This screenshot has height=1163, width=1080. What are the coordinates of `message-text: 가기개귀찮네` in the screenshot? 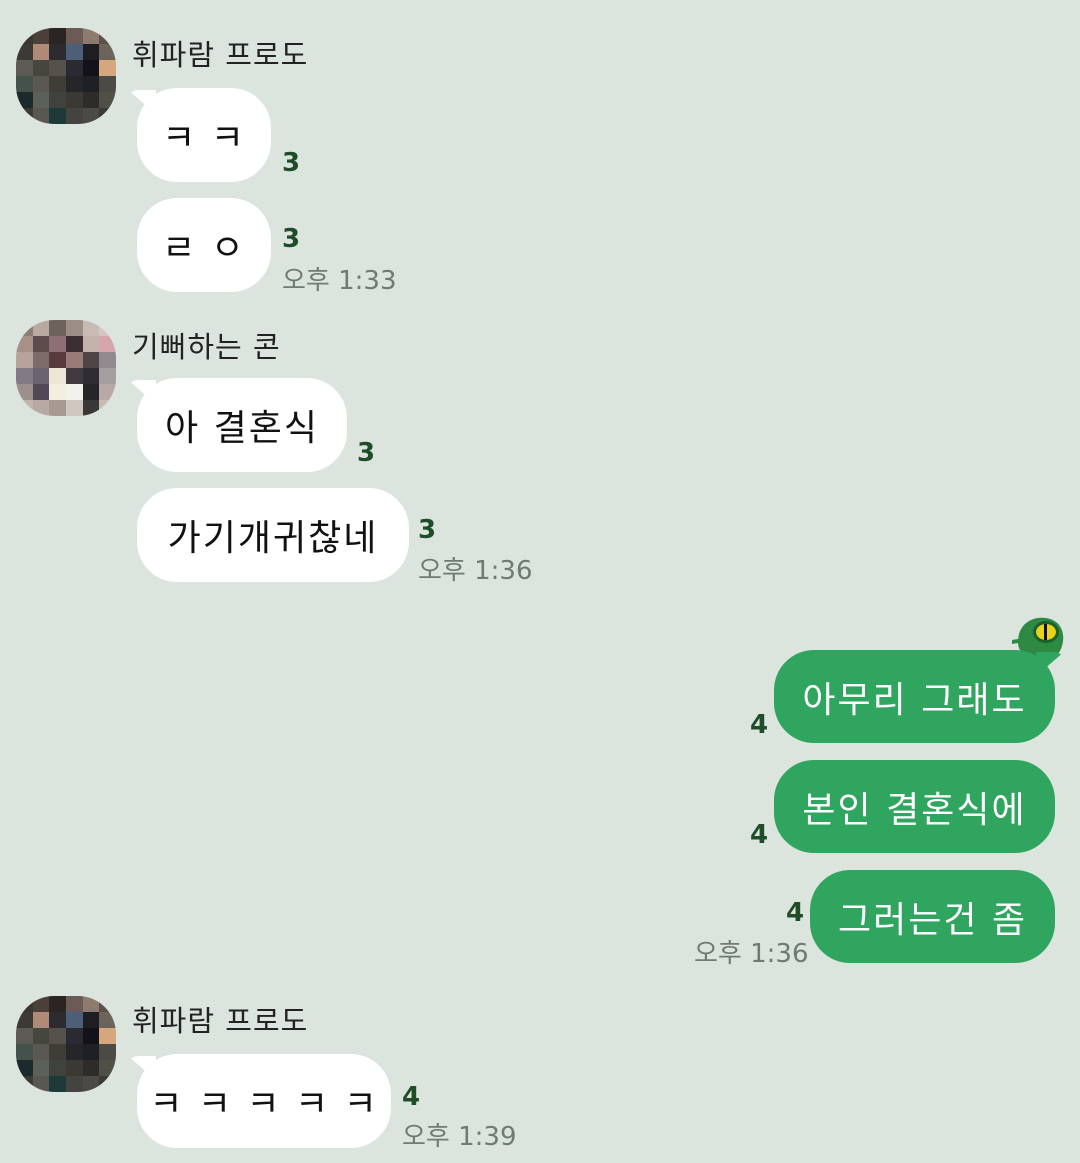 It's located at (273, 538).